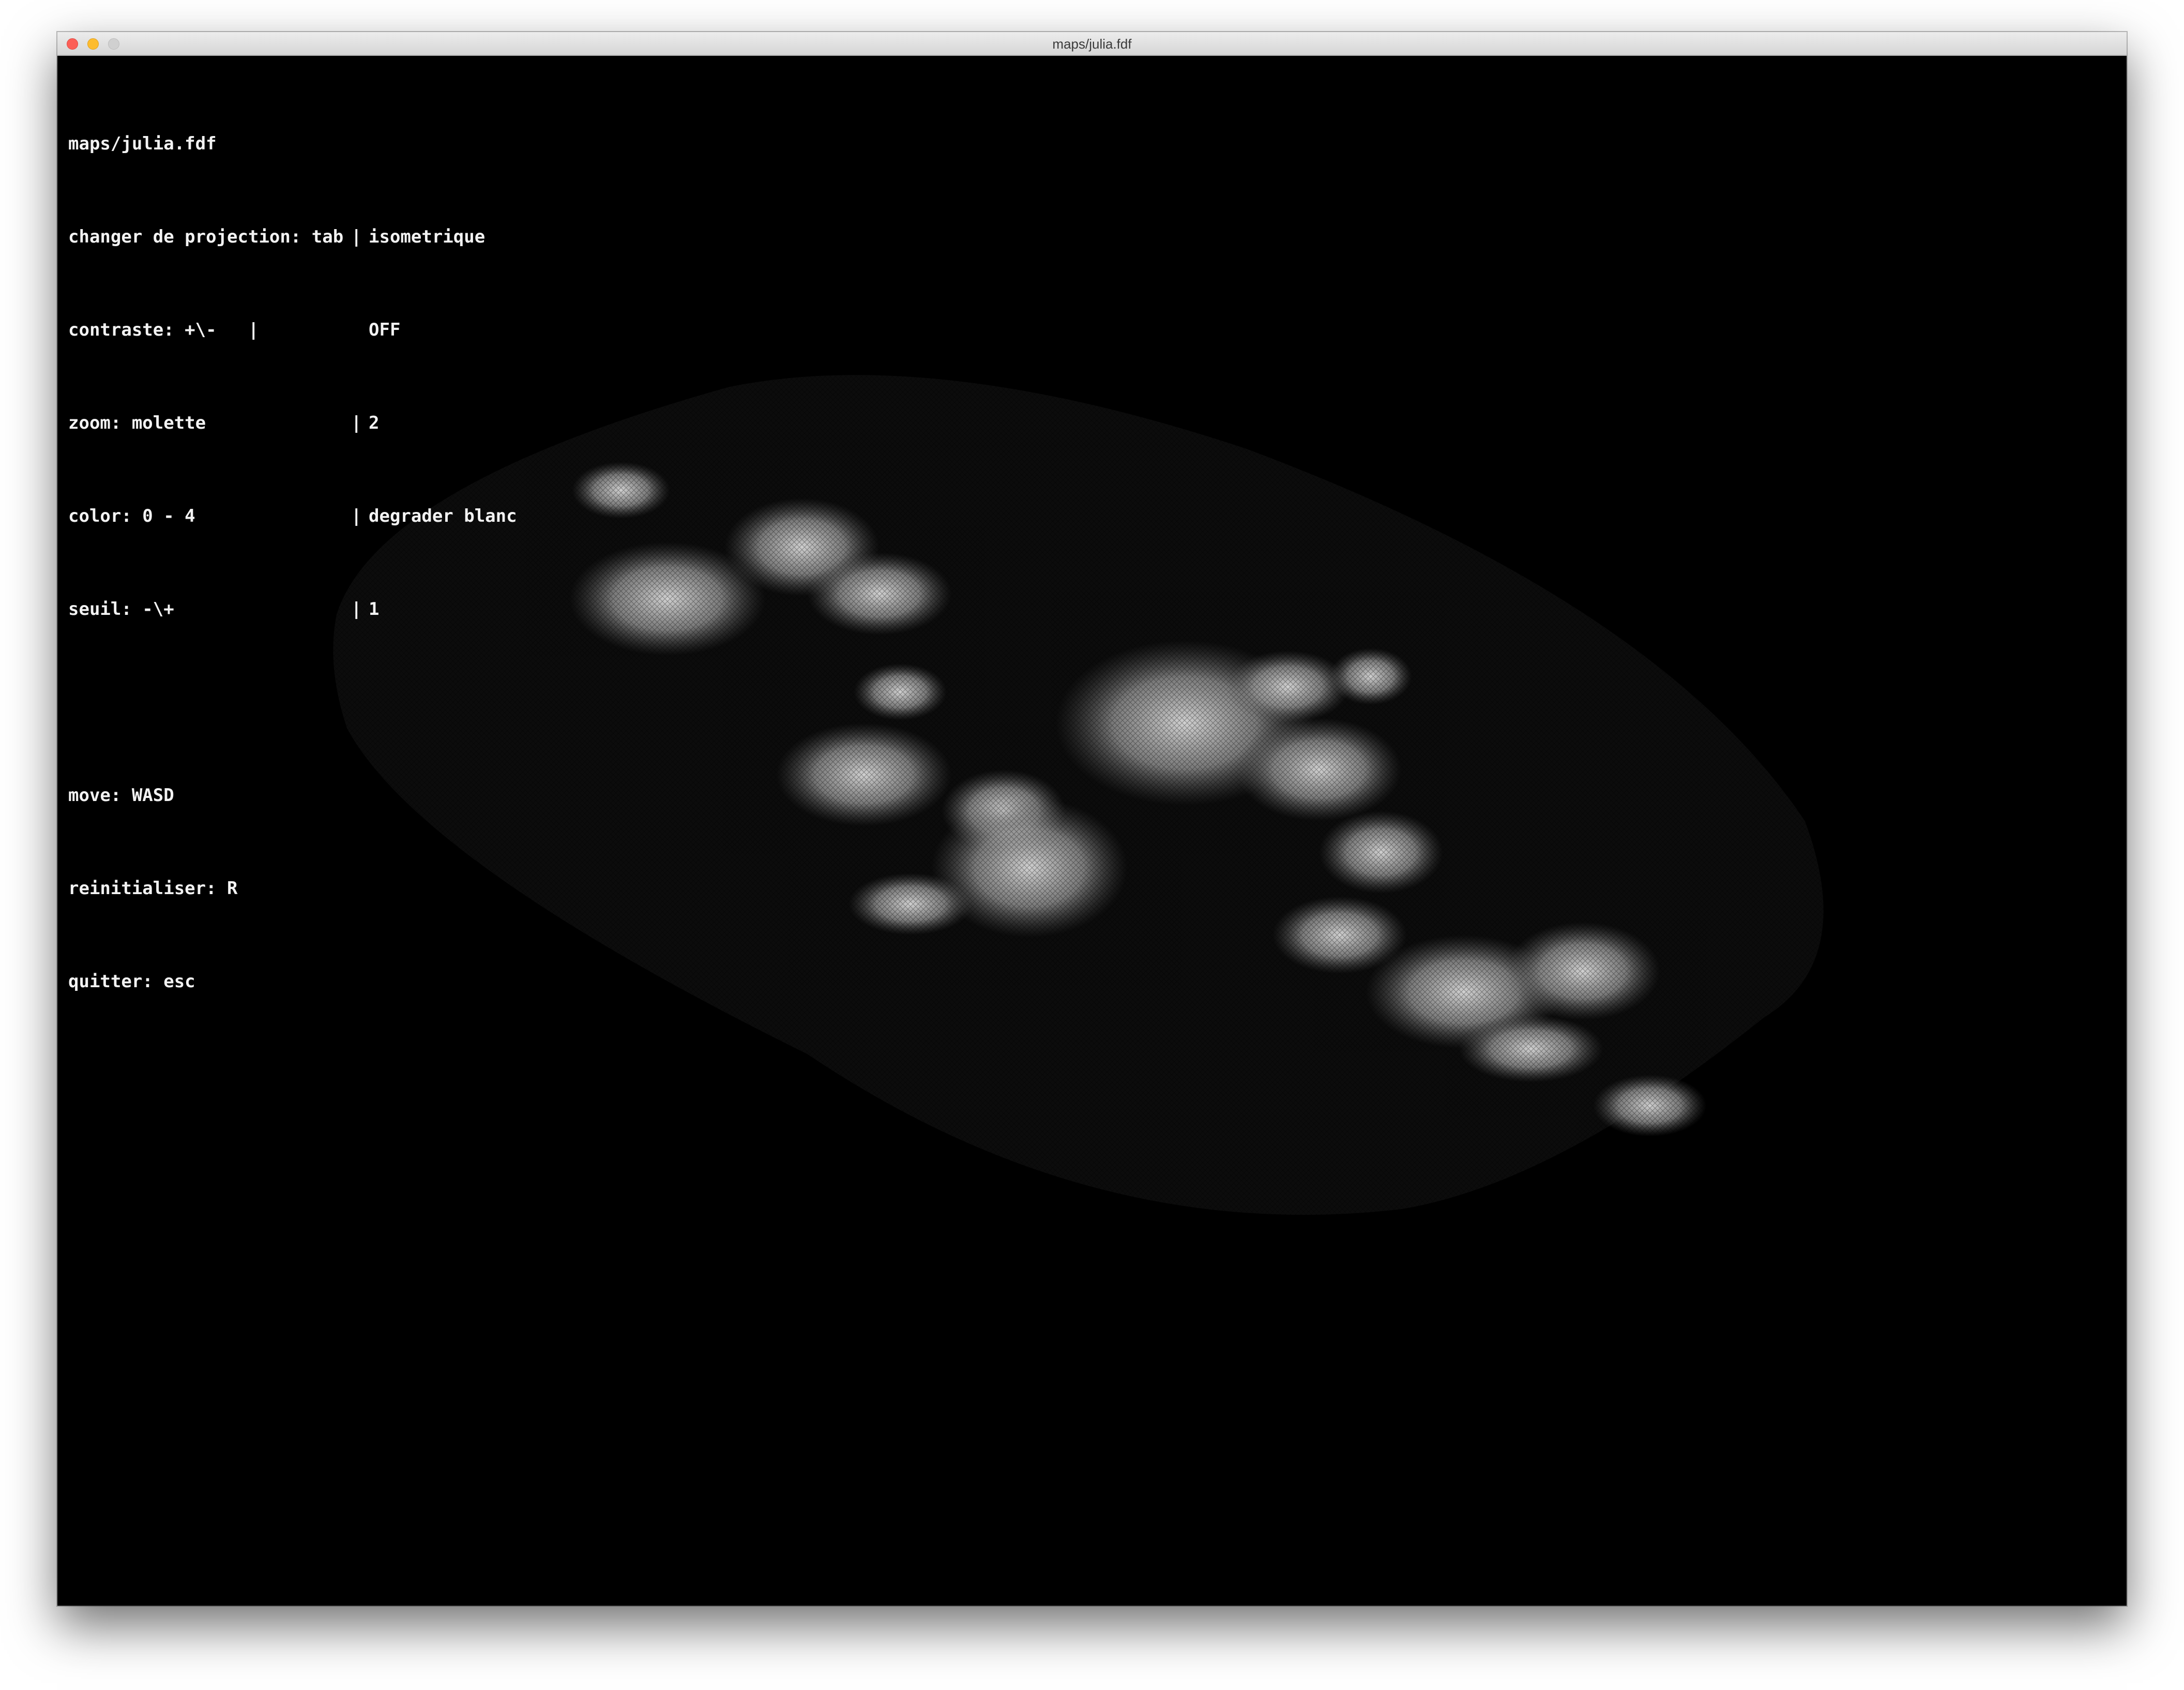 The image size is (2184, 1690). Describe the element at coordinates (143, 143) in the screenshot. I see `file-name: maps/julia.fdf` at that location.